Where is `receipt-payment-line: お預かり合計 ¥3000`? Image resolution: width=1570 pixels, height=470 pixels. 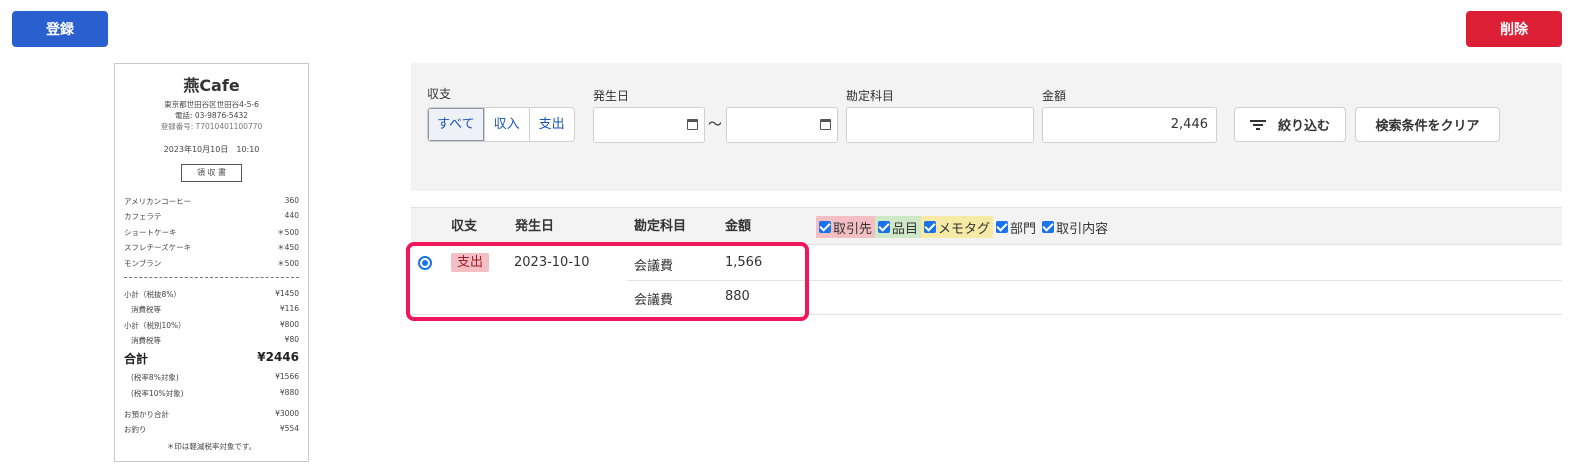 receipt-payment-line: お預かり合計 ¥3000 is located at coordinates (211, 414).